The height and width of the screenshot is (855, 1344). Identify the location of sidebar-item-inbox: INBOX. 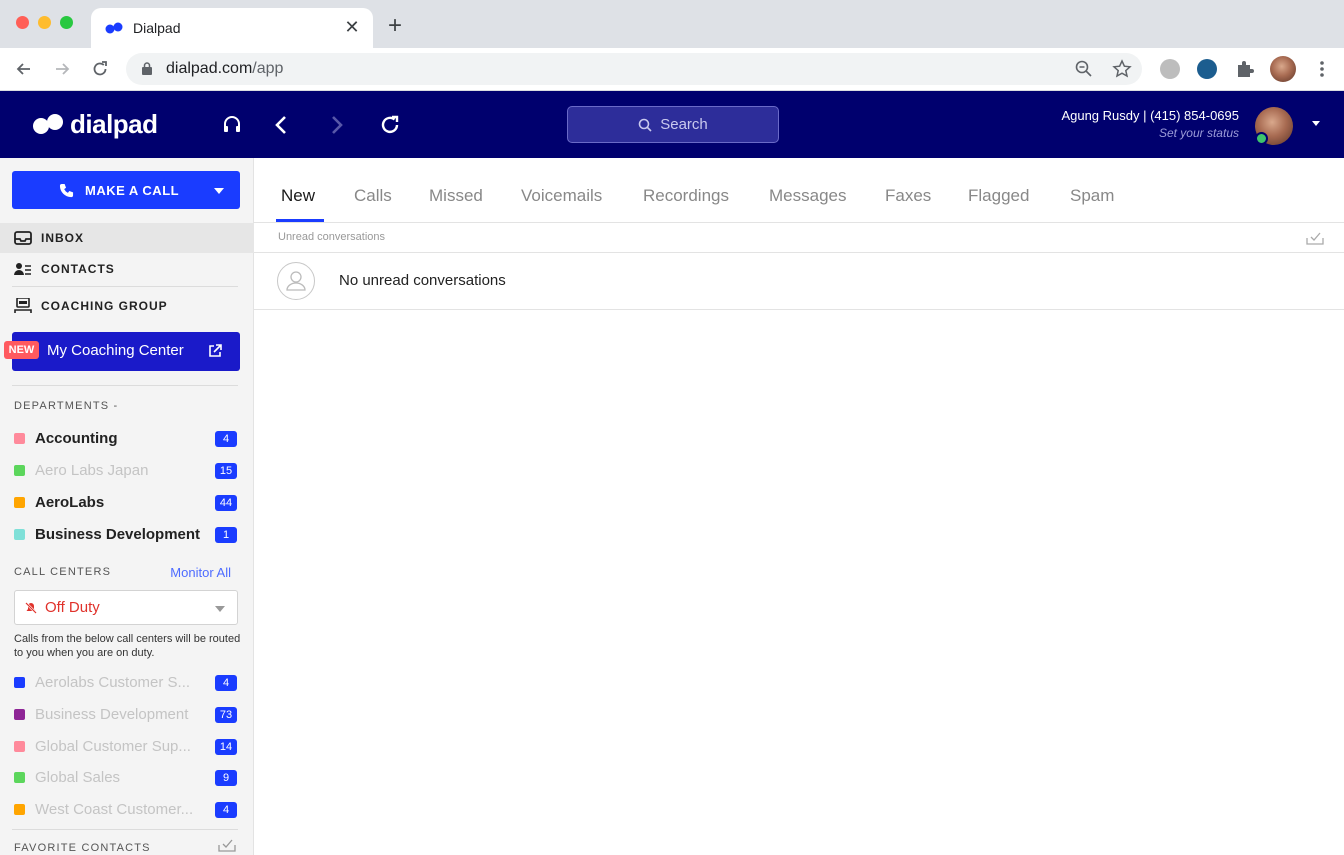
(127, 238).